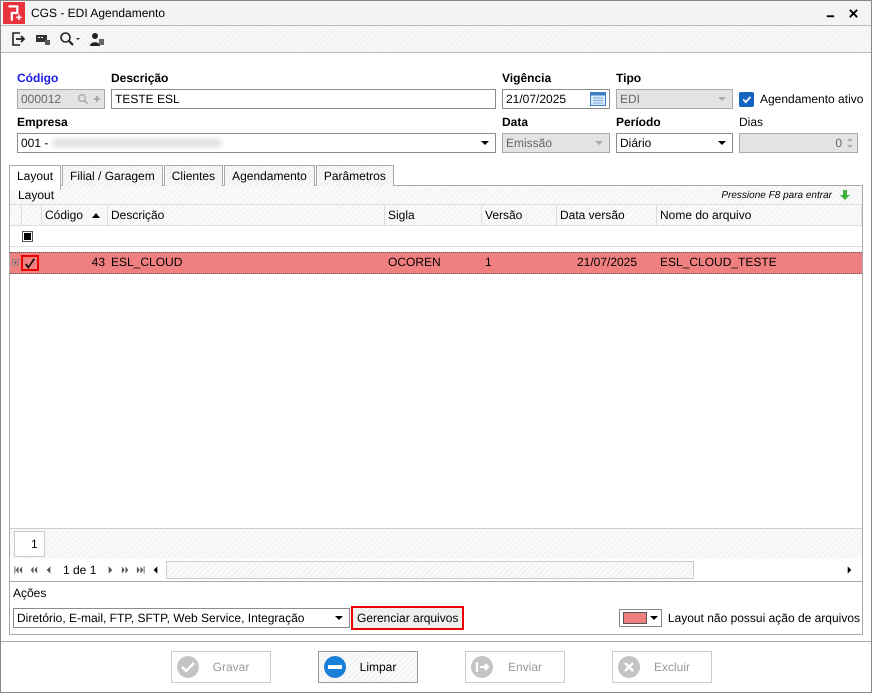  I want to click on calendar-icon, so click(598, 99).